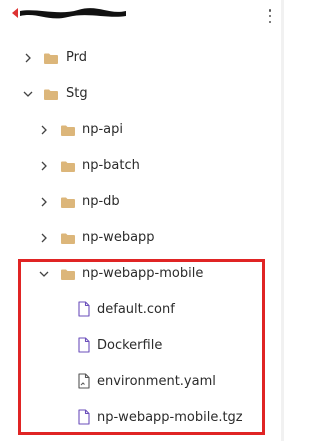 The image size is (320, 441). Describe the element at coordinates (142, 58) in the screenshot. I see `tree-item-prd: Prd` at that location.